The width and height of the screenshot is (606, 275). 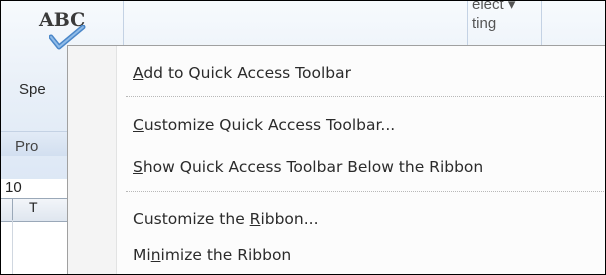 What do you see at coordinates (123, 23) in the screenshot?
I see `ribbon-divider` at bounding box center [123, 23].